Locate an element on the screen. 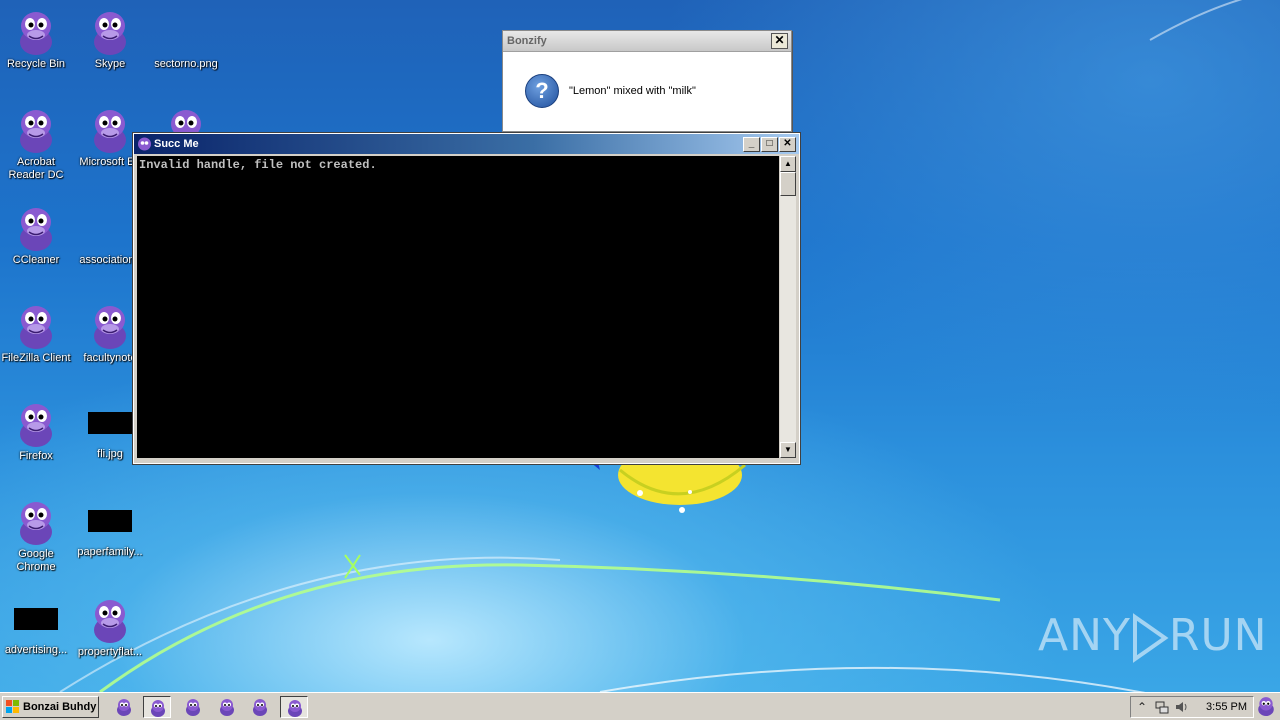 Image resolution: width=1280 pixels, height=720 pixels. question-icon: ? is located at coordinates (542, 91).